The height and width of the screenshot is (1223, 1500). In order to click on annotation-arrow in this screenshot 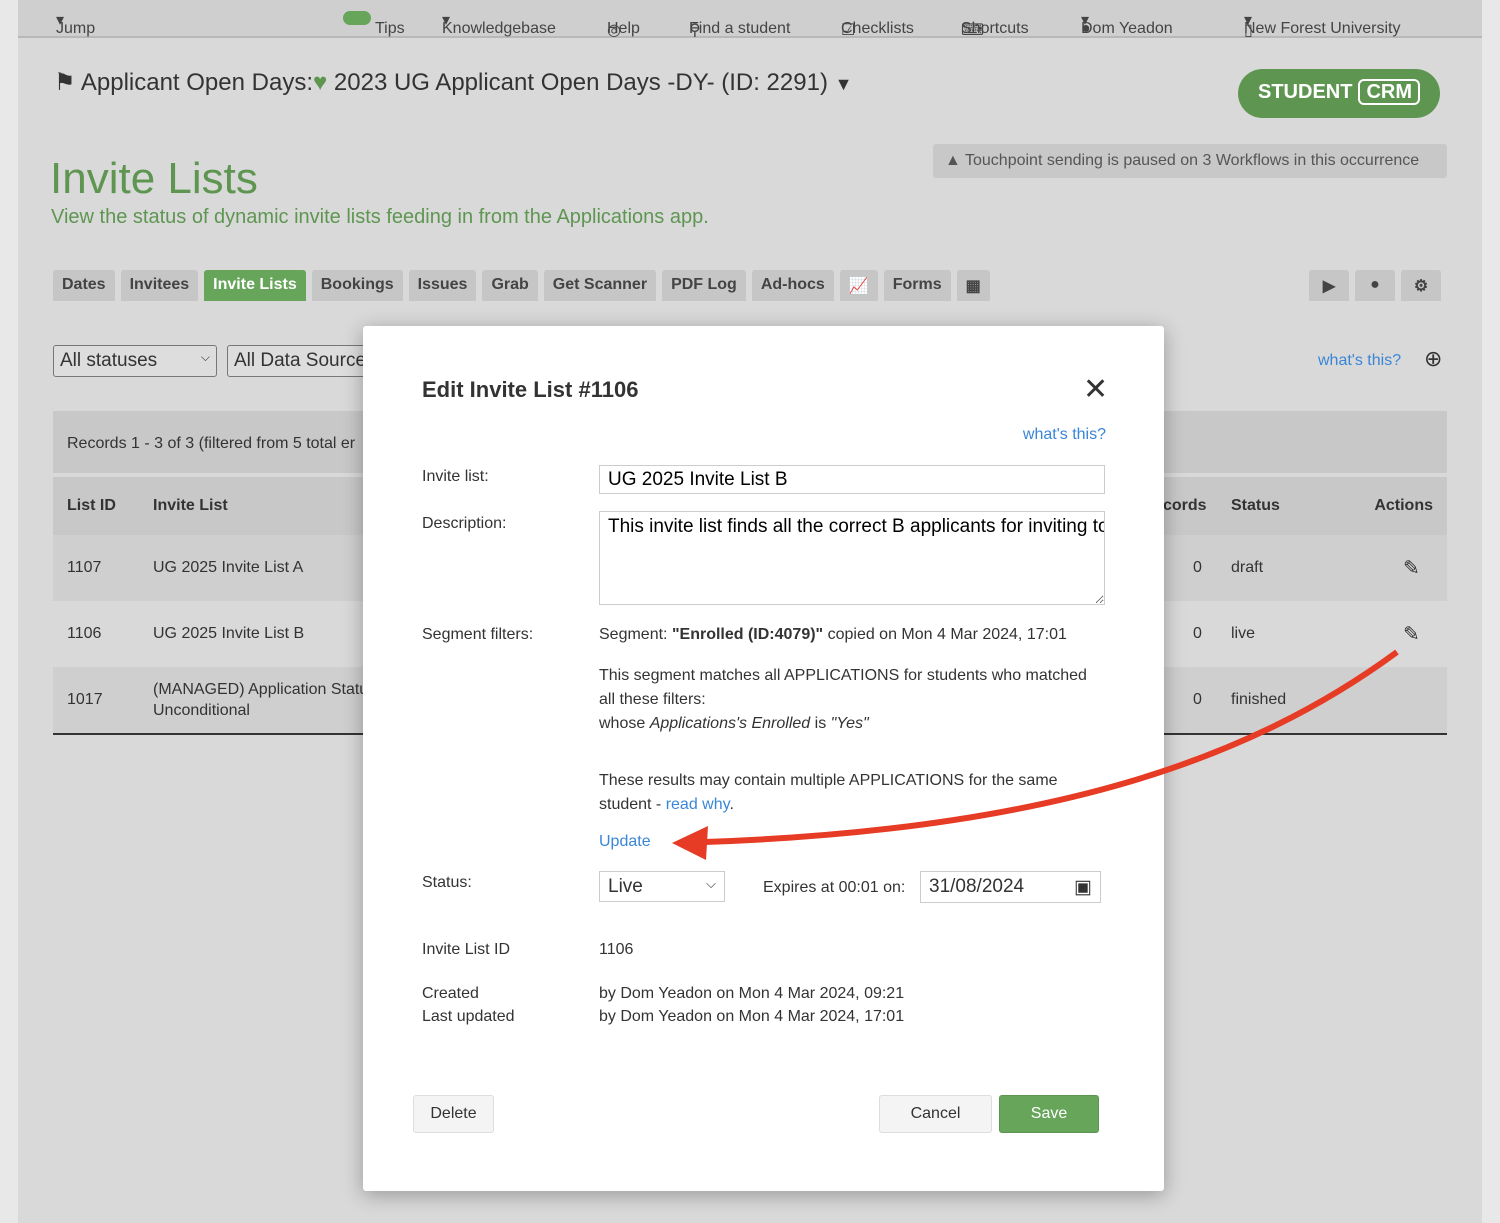, I will do `click(1035, 754)`.